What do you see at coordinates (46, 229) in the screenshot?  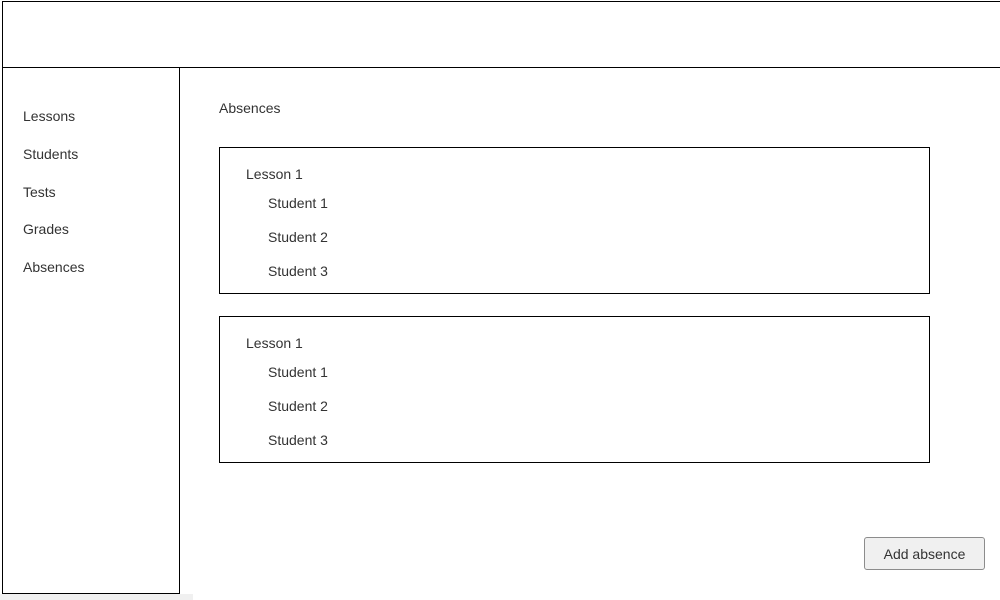 I see `sidebar-item-grades: Grades` at bounding box center [46, 229].